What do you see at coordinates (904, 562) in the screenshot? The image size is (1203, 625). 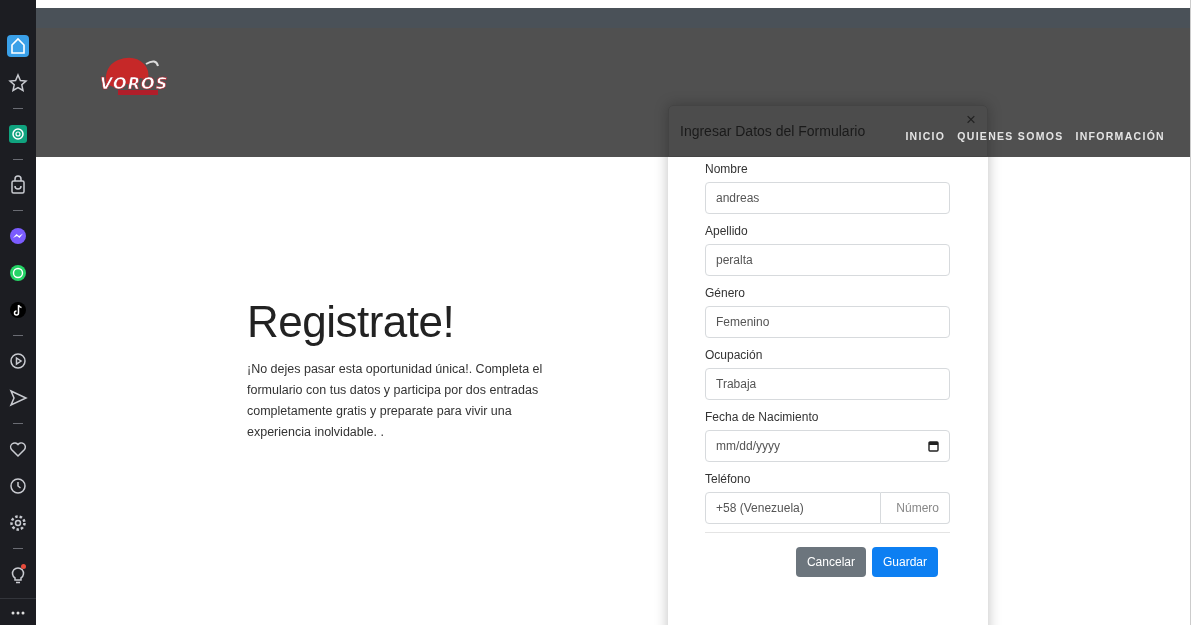 I see `save-button: Guardar` at bounding box center [904, 562].